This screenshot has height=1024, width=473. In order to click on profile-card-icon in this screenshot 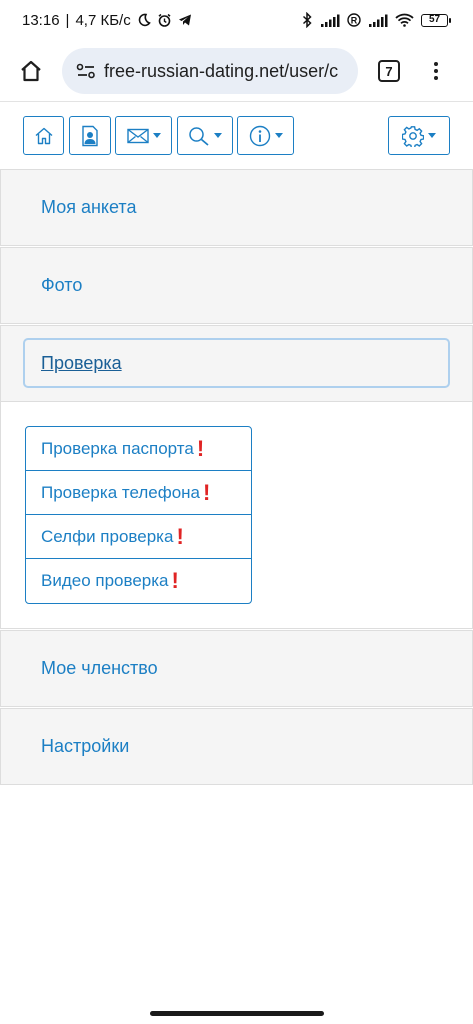, I will do `click(90, 135)`.